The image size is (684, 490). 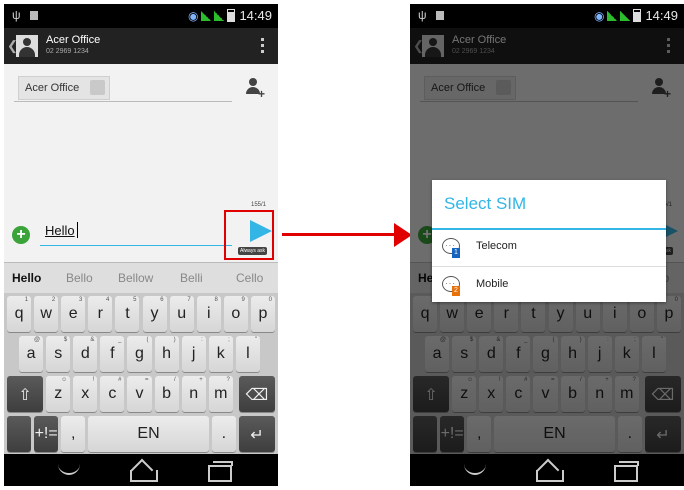 What do you see at coordinates (19, 434) in the screenshot?
I see `swype-logo-key` at bounding box center [19, 434].